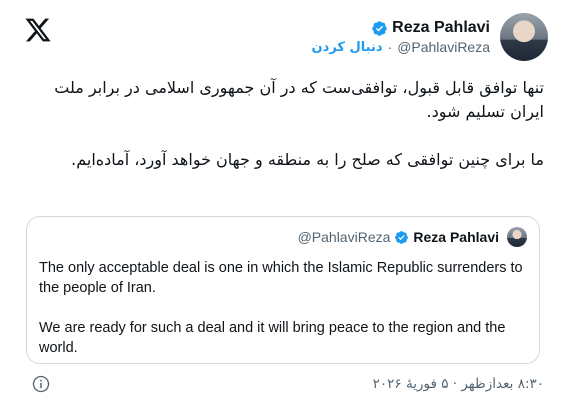 The width and height of the screenshot is (564, 411). I want to click on x-logo-icon, so click(38, 30).